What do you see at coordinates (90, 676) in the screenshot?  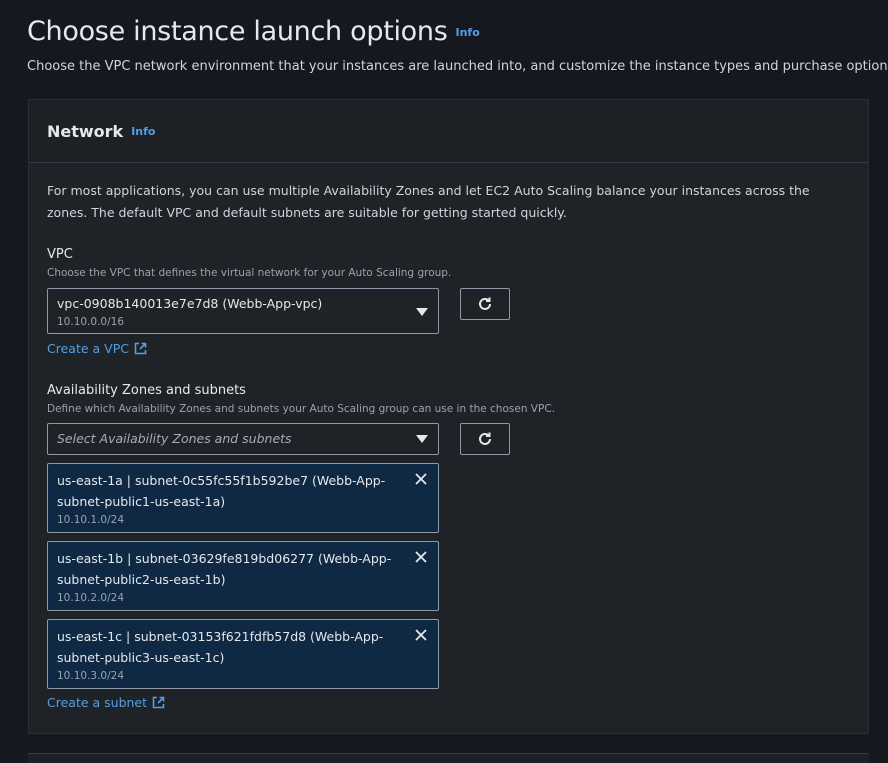 I see `subnet-token-cidr: 10.10.3.0/24` at bounding box center [90, 676].